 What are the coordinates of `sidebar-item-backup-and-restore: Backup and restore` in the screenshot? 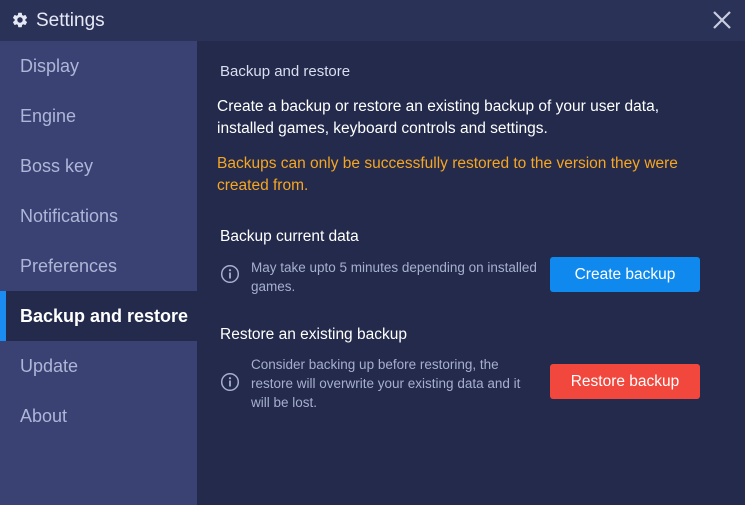 It's located at (98, 316).